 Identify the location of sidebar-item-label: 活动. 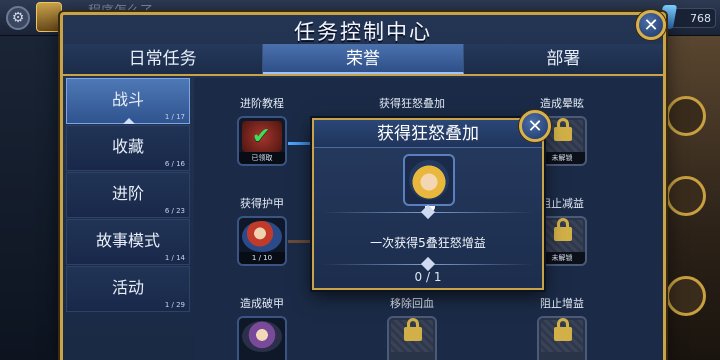
(127, 287).